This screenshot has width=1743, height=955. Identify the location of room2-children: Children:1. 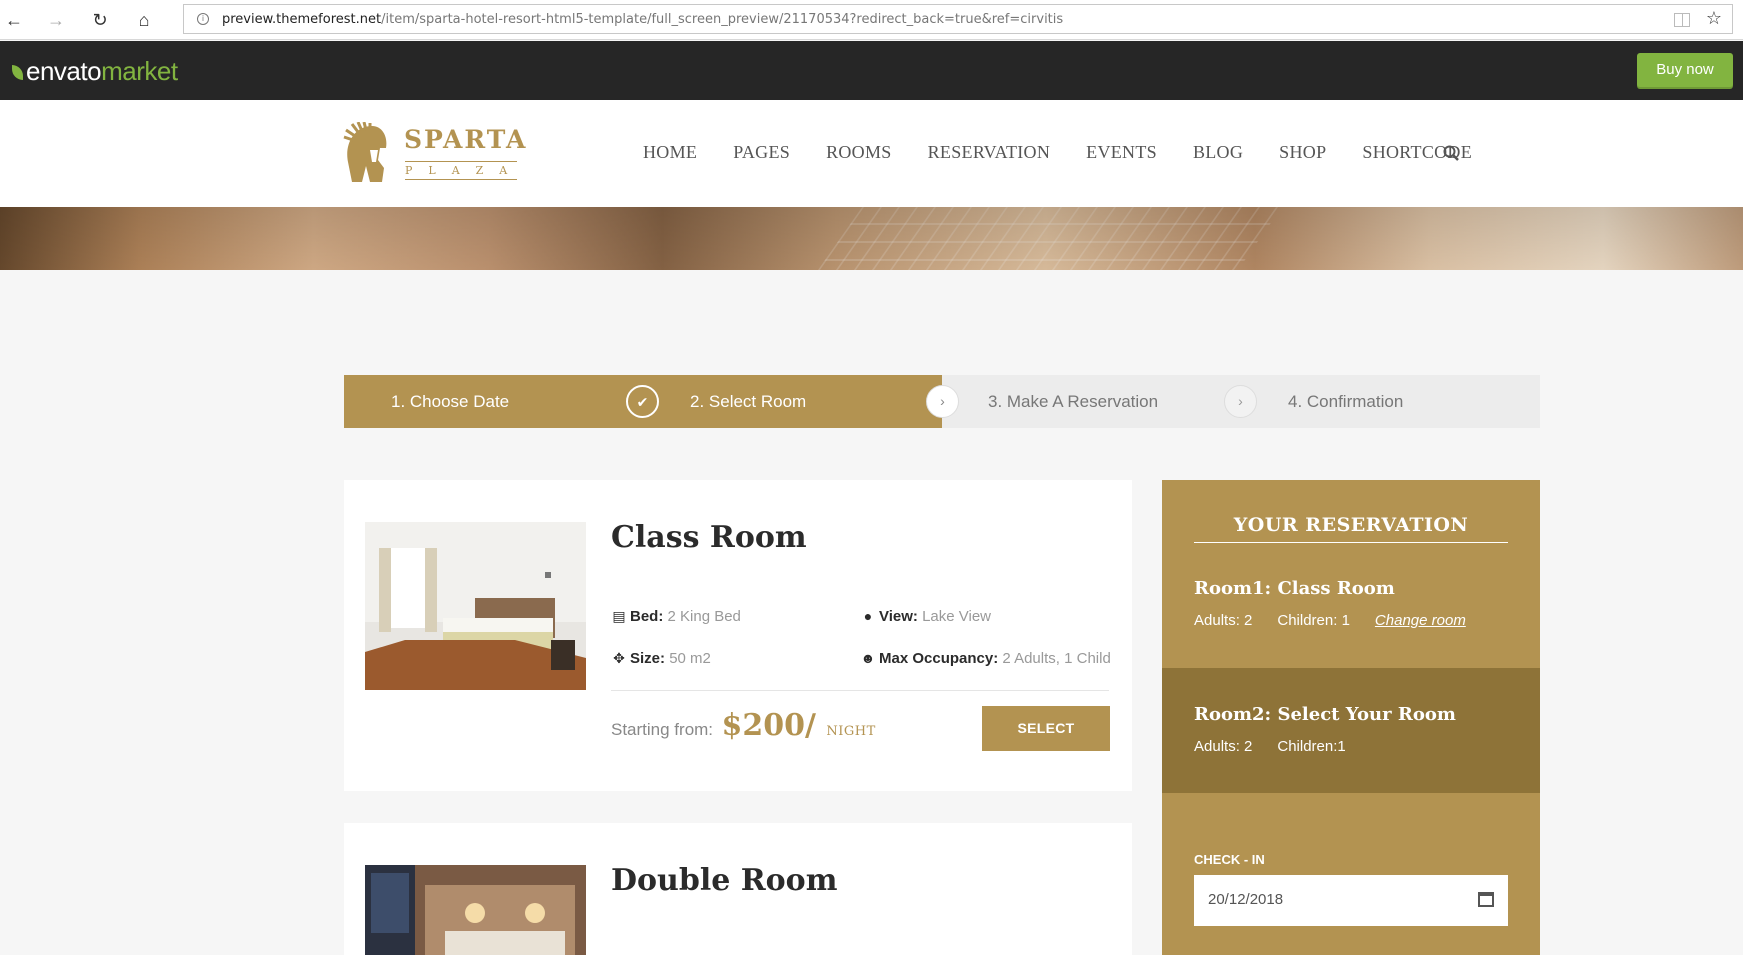
(1311, 746).